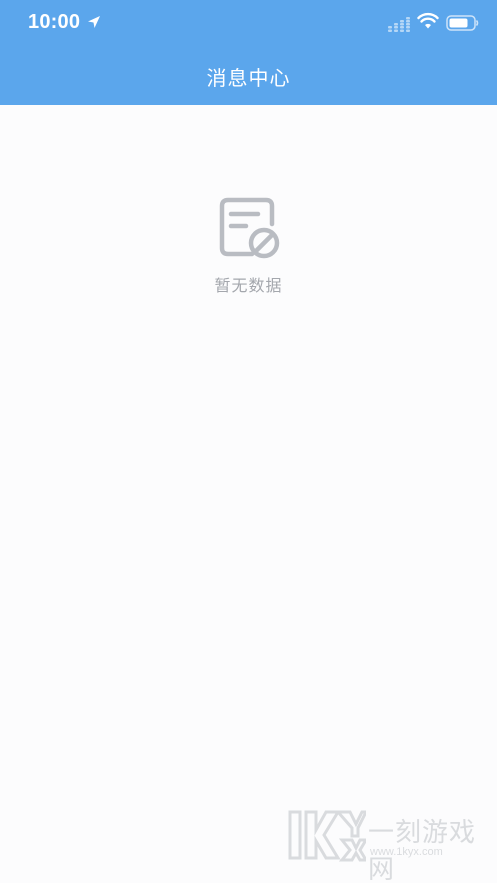 The image size is (497, 883). What do you see at coordinates (248, 285) in the screenshot?
I see `empty-state-text: 暂无数据` at bounding box center [248, 285].